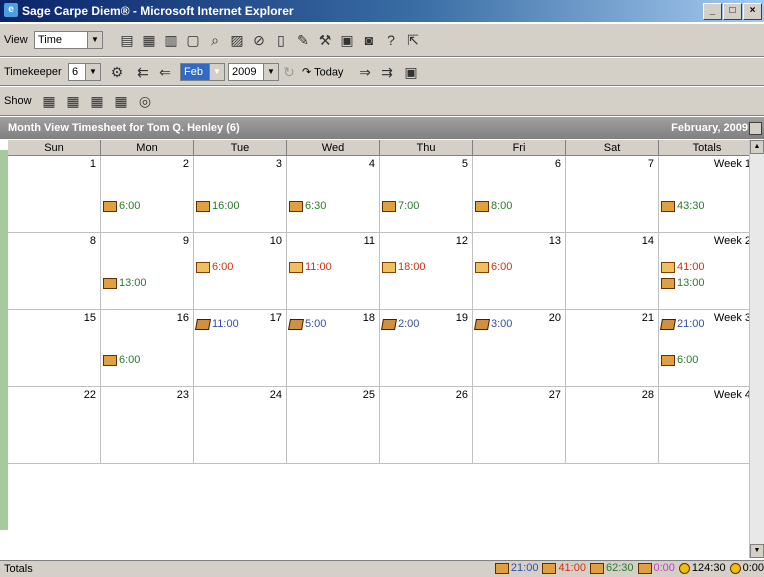  Describe the element at coordinates (54, 271) in the screenshot. I see `day-cell: 8` at that location.